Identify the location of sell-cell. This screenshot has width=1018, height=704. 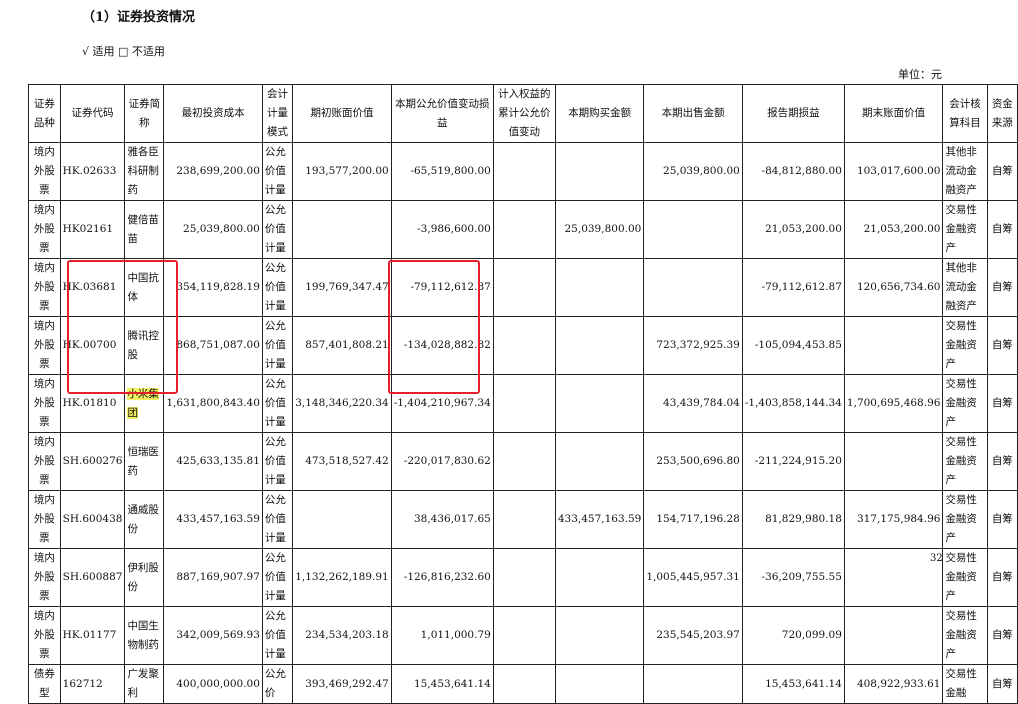
(693, 684).